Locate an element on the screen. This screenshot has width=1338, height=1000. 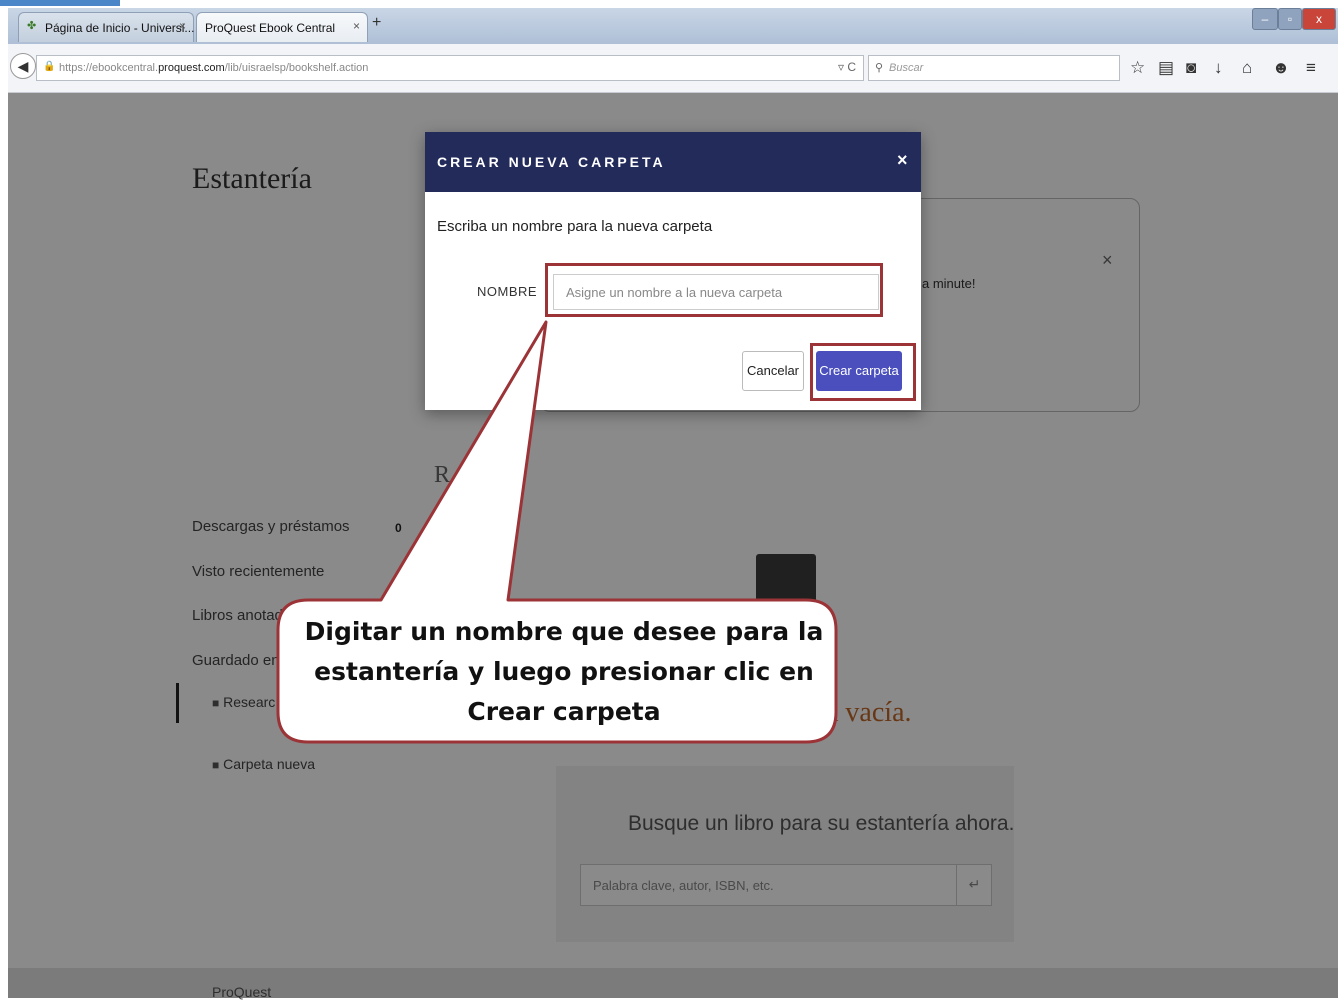
callout-line-3: Crear carpeta is located at coordinates (564, 711).